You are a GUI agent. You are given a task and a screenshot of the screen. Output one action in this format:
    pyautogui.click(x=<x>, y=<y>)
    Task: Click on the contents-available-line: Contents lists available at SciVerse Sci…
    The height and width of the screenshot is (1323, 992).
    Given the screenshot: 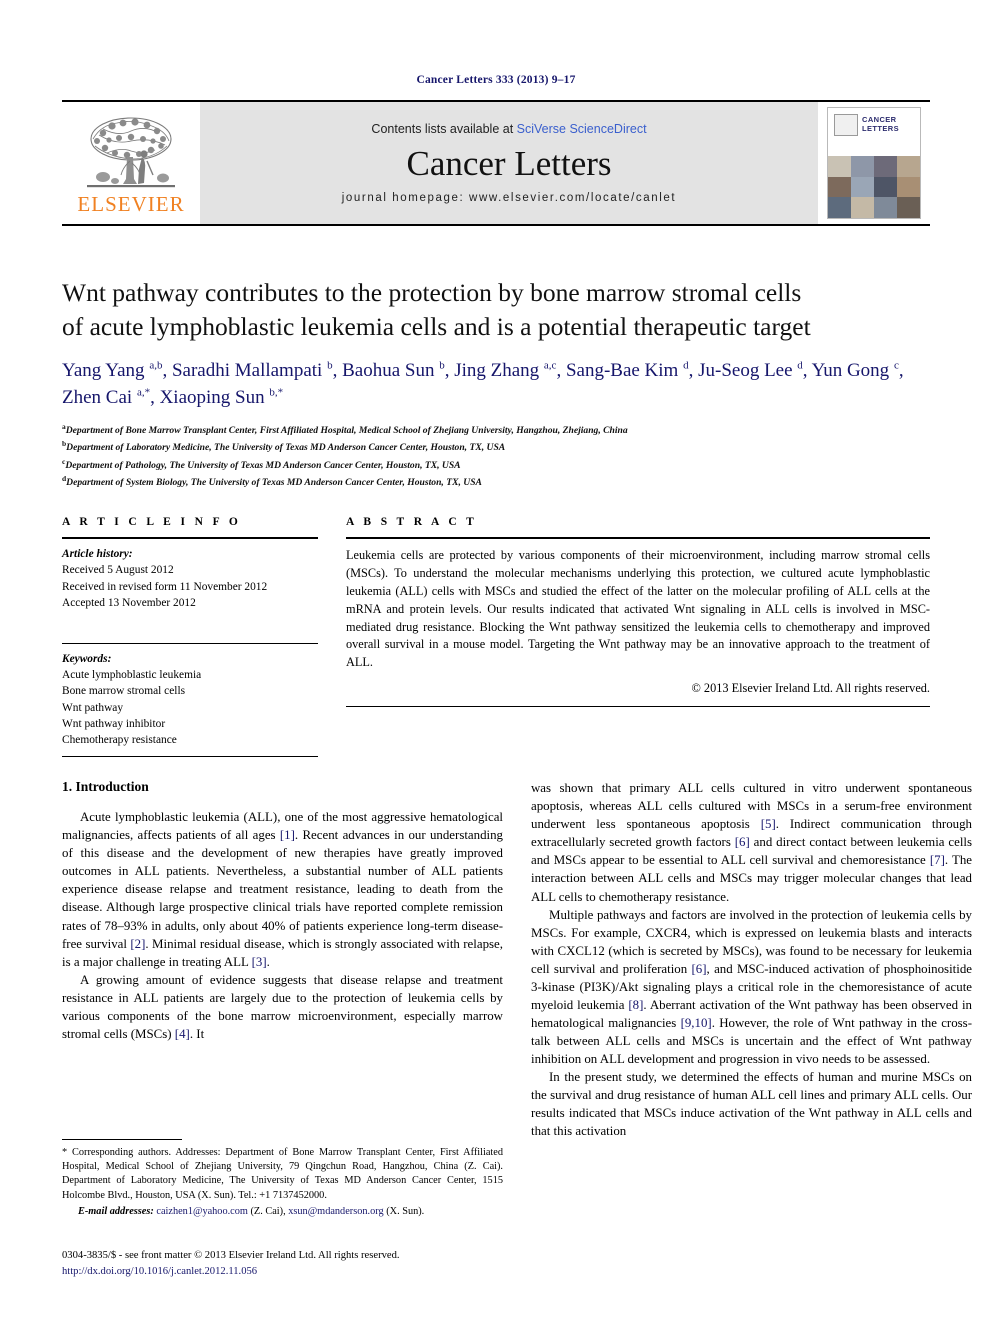 What is the action you would take?
    pyautogui.click(x=508, y=129)
    